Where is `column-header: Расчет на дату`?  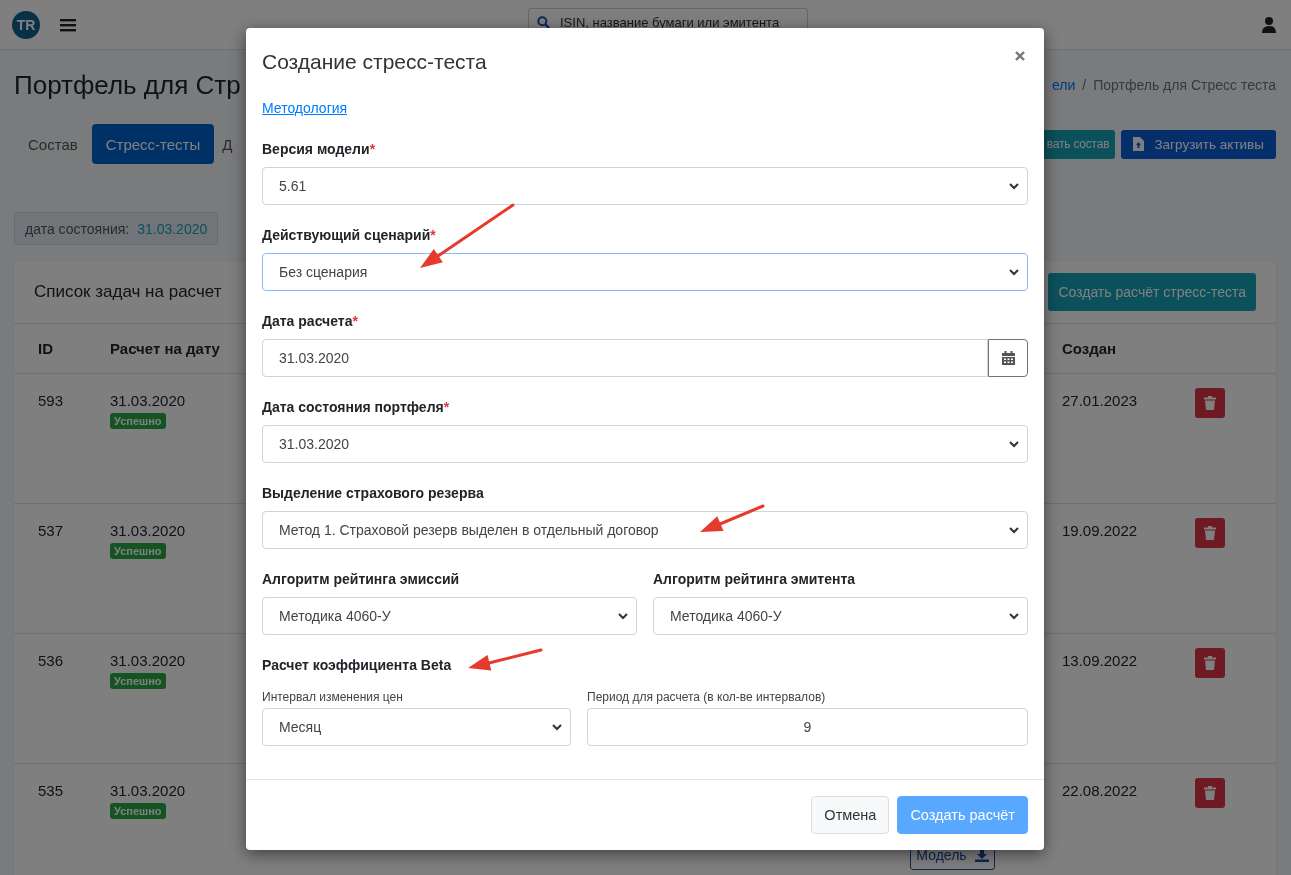 column-header: Расчет на дату is located at coordinates (165, 348).